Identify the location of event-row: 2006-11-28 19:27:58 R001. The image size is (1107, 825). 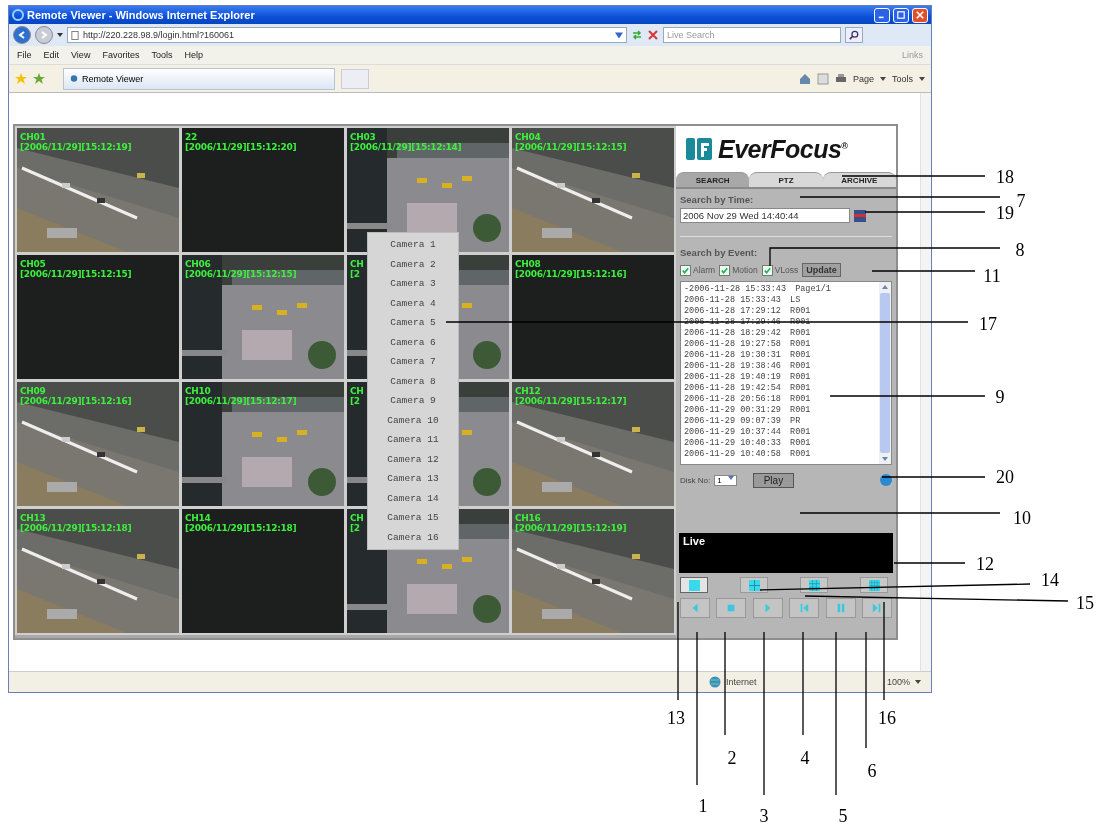
(780, 344).